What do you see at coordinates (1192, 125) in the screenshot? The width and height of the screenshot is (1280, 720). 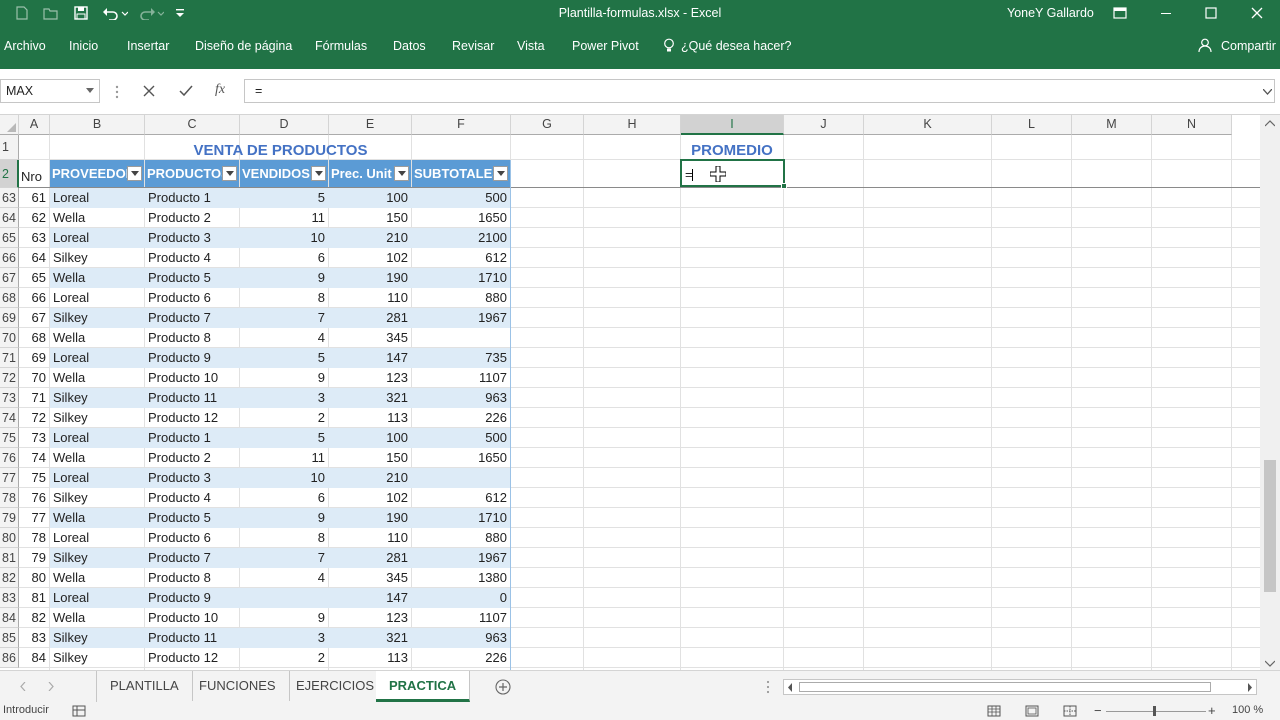 I see `column-header-n: N` at bounding box center [1192, 125].